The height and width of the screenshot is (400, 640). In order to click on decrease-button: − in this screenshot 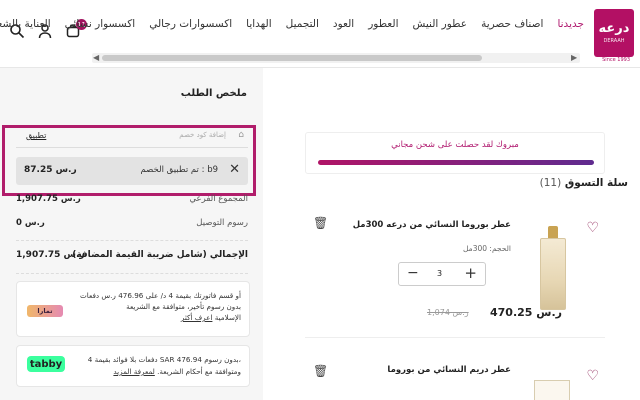, I will do `click(413, 273)`.